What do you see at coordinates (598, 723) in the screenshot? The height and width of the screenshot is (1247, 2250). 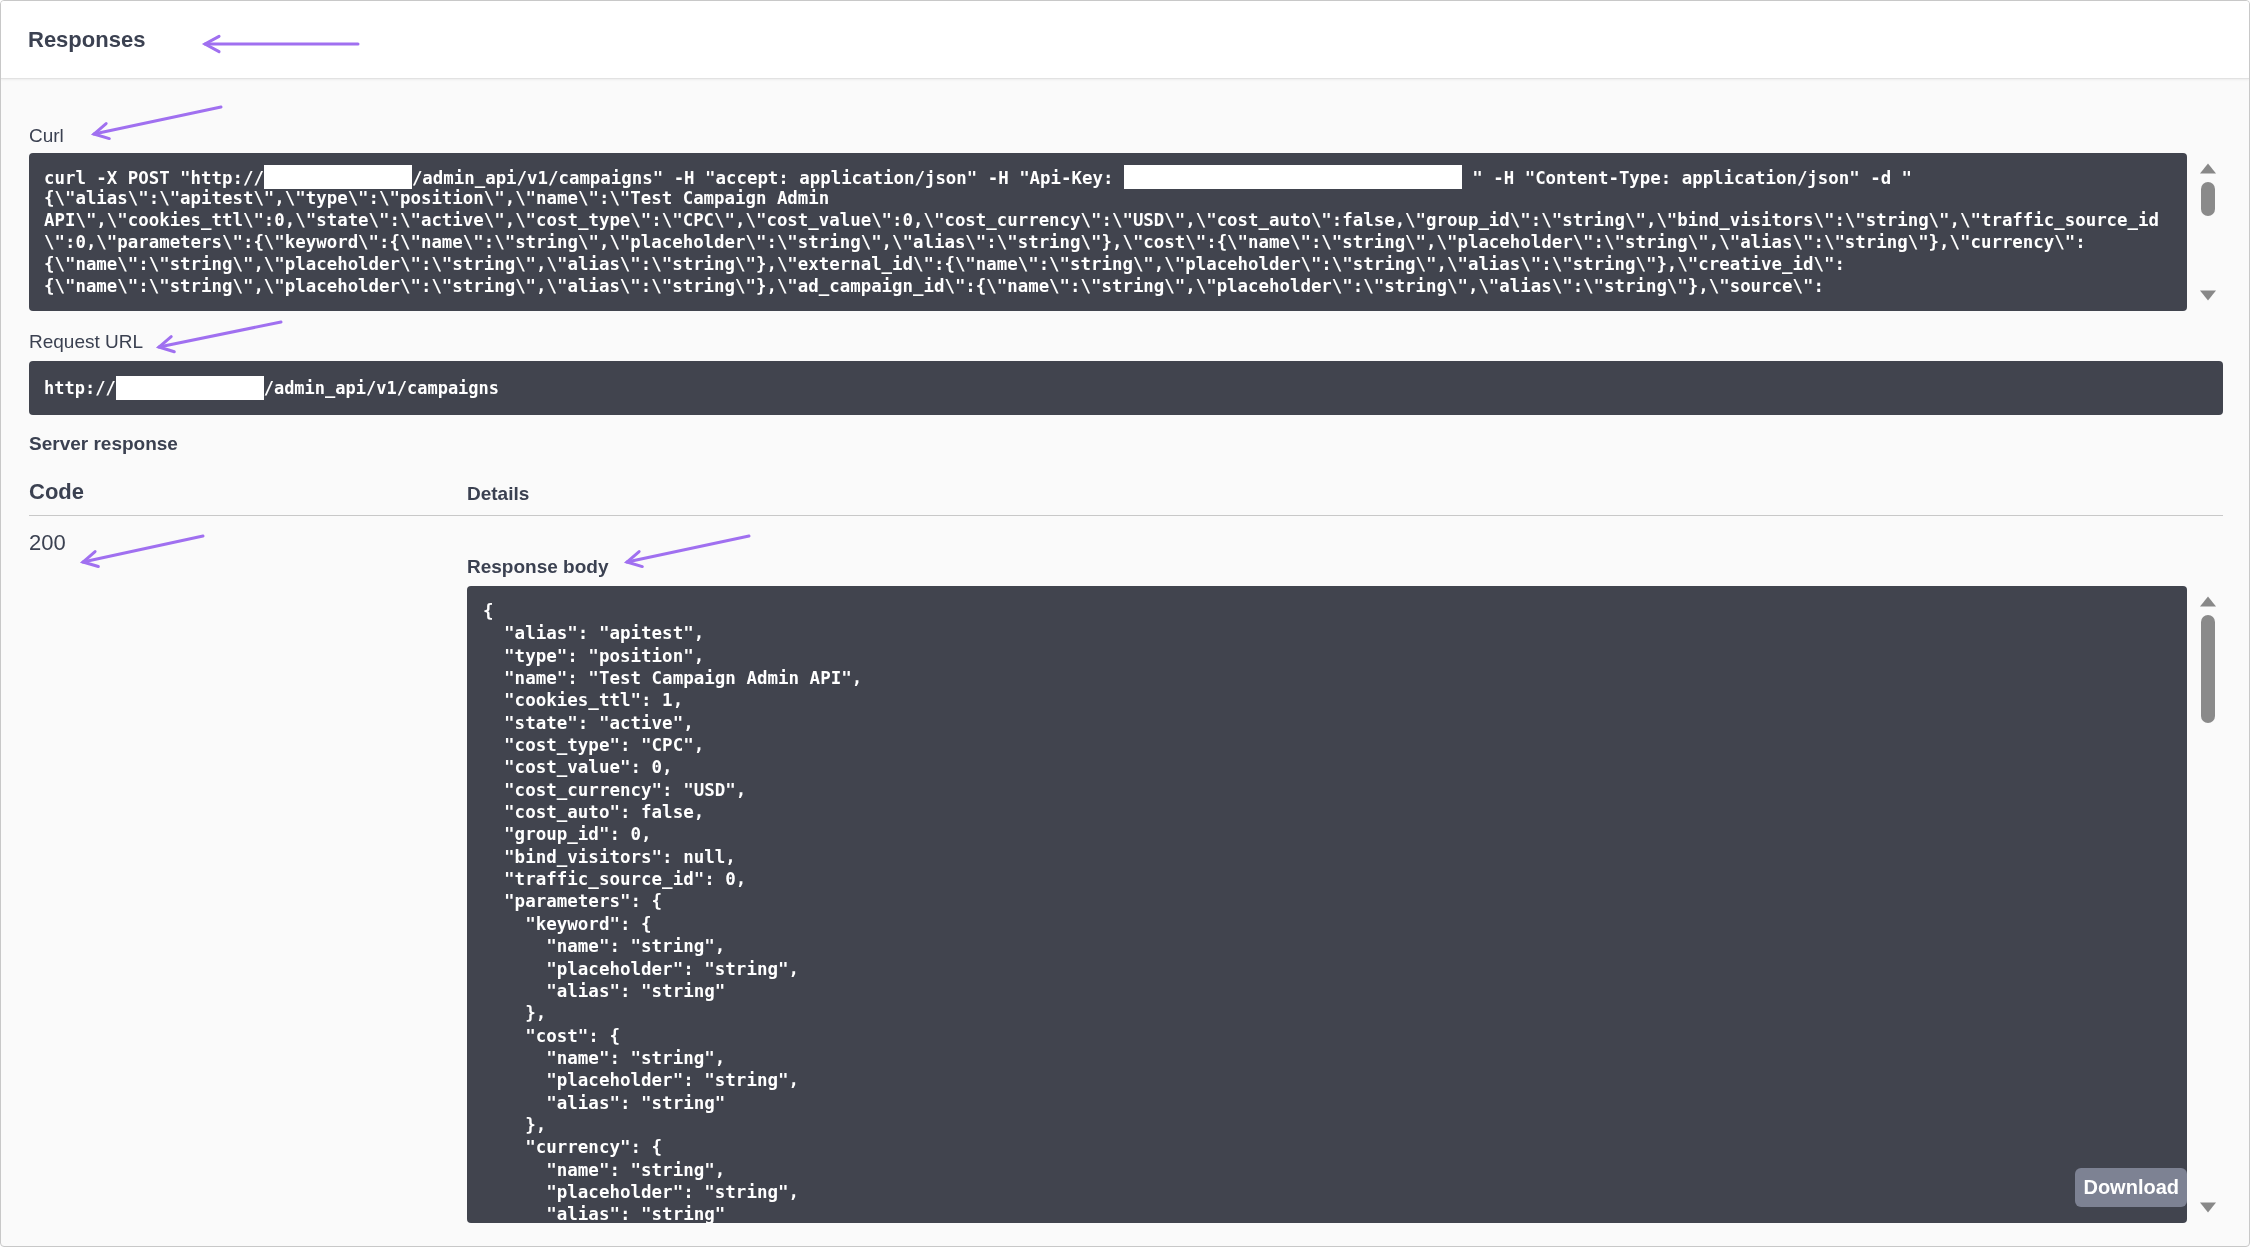 I see `response-json-line: "state": "active",` at bounding box center [598, 723].